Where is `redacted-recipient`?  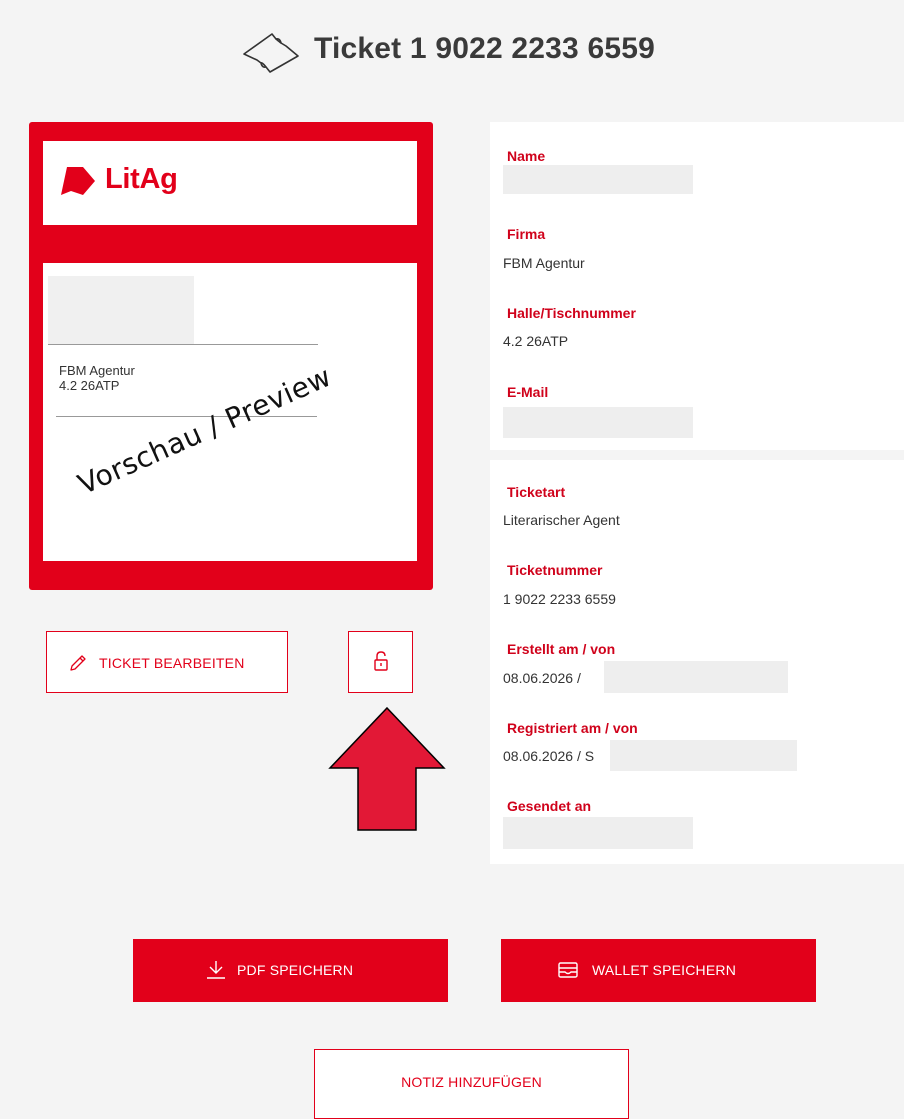 redacted-recipient is located at coordinates (598, 833).